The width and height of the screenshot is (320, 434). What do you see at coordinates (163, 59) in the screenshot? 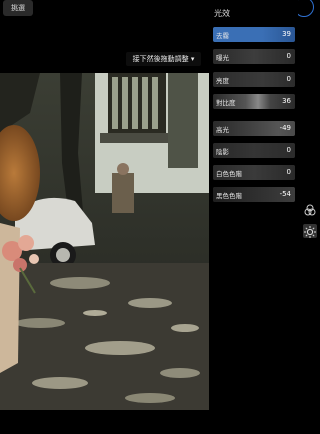
I see `drag-hint: 接下然後拖動調整 ▾` at bounding box center [163, 59].